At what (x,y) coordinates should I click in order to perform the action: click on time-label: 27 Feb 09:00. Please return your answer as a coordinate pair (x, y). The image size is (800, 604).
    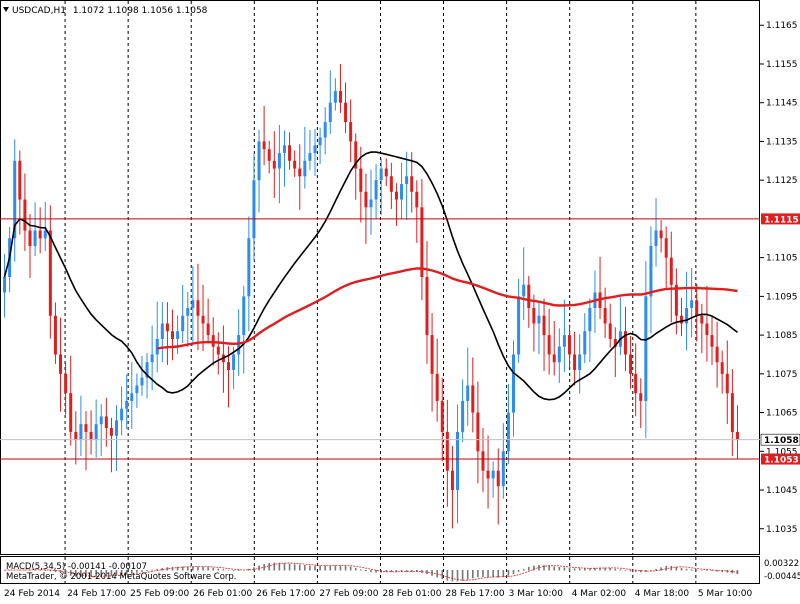
    Looking at the image, I should click on (348, 594).